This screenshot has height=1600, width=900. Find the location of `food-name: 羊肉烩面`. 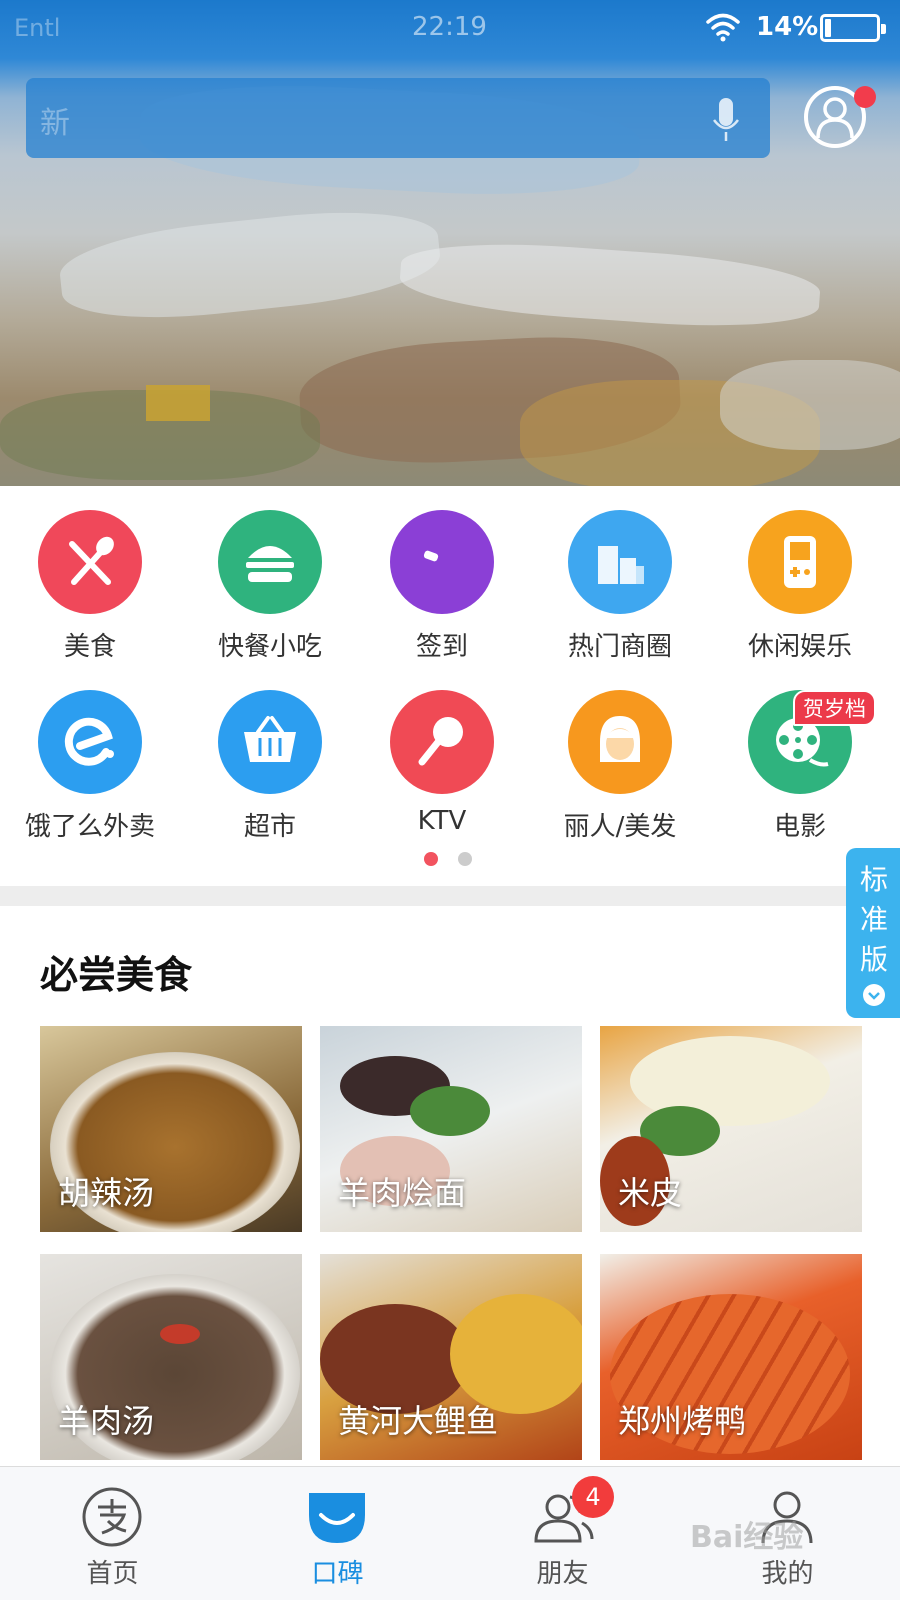

food-name: 羊肉烩面 is located at coordinates (402, 1193).